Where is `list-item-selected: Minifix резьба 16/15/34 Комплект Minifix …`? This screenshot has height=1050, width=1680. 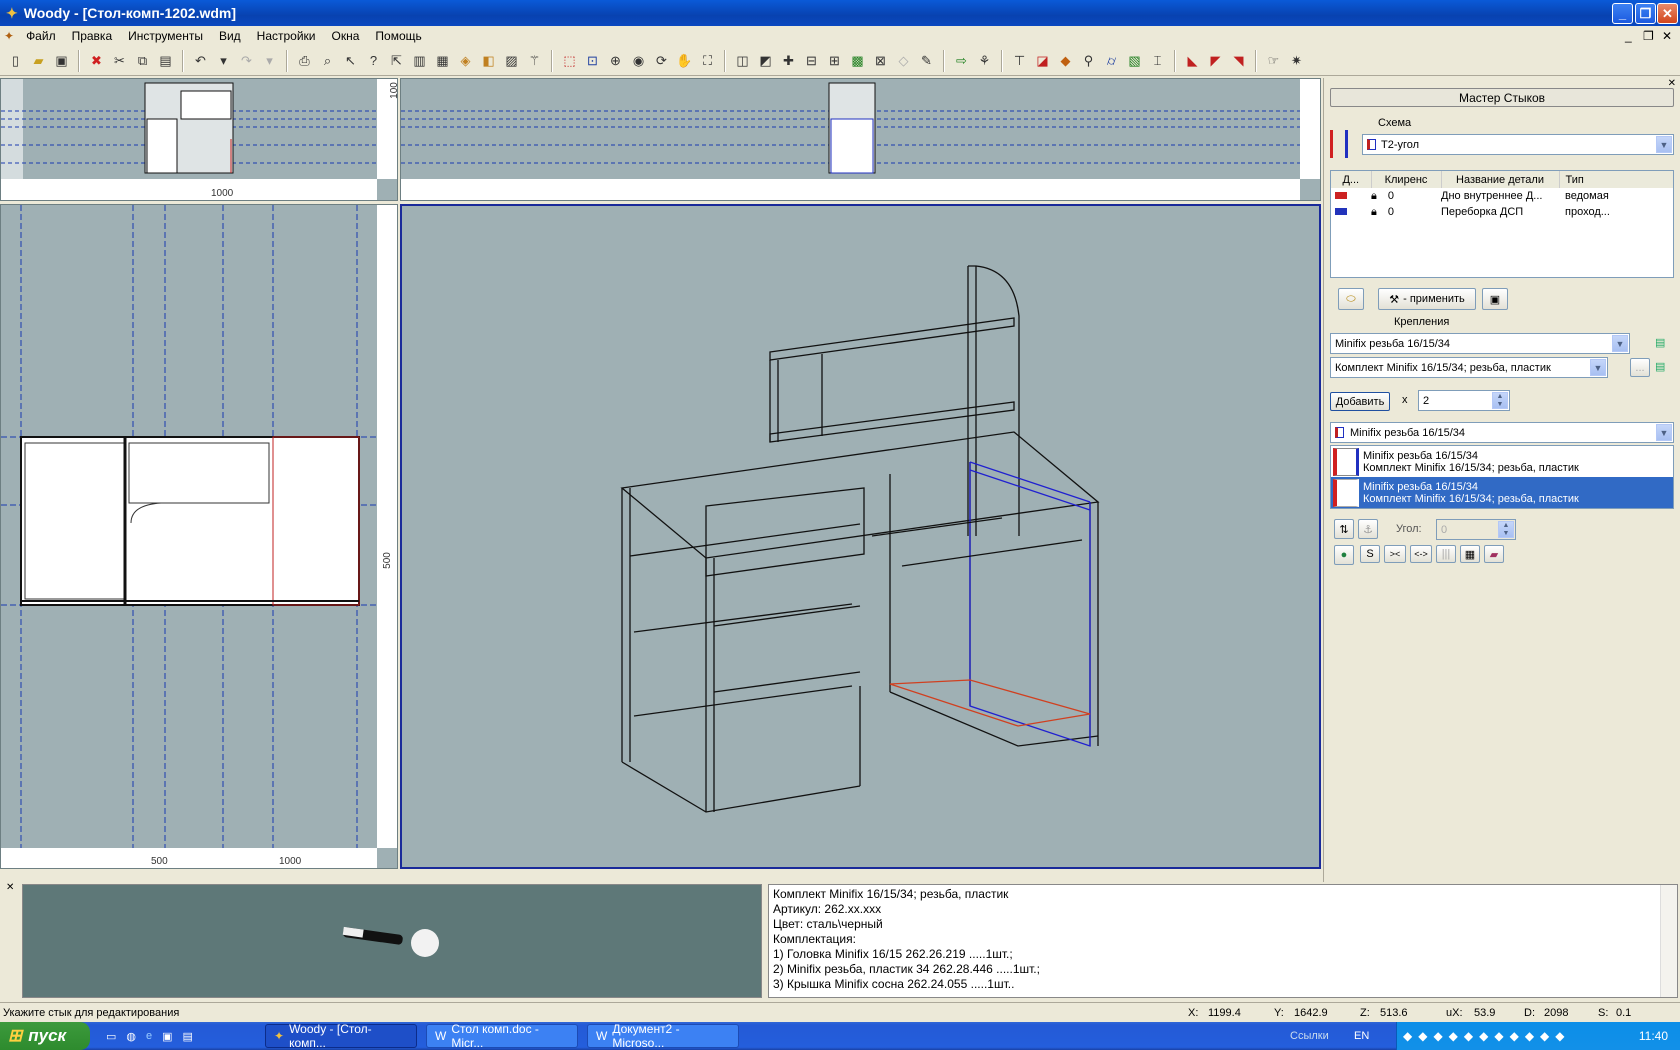 list-item-selected: Minifix резьба 16/15/34 Комплект Minifix … is located at coordinates (1502, 492).